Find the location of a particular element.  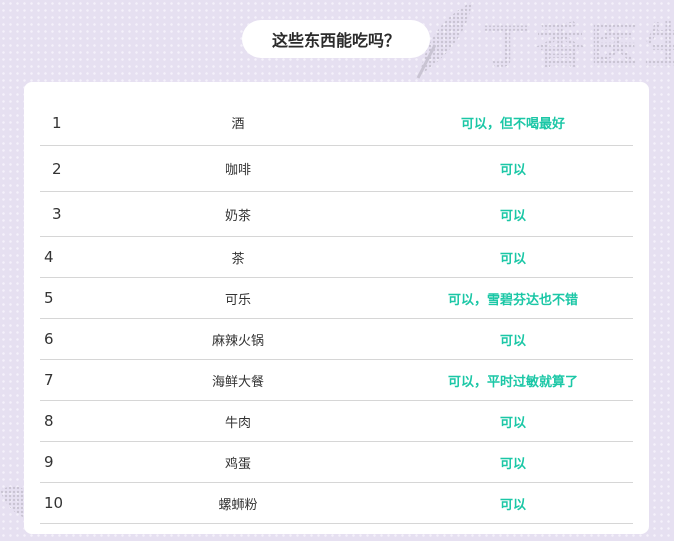

answer-text: 可以，但不喝最好 is located at coordinates (512, 124).